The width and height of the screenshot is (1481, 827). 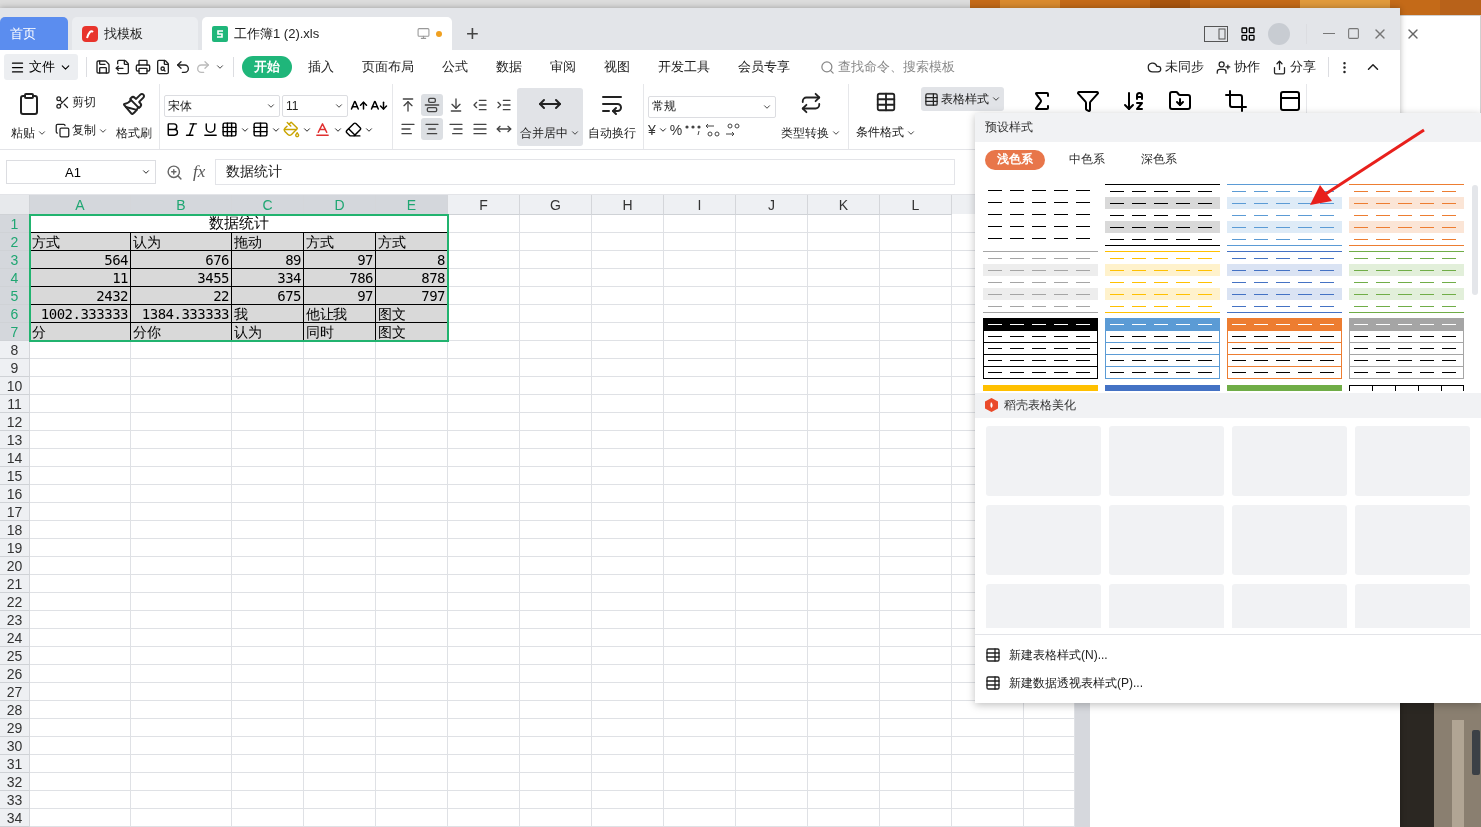 What do you see at coordinates (1088, 101) in the screenshot?
I see `filter-icon` at bounding box center [1088, 101].